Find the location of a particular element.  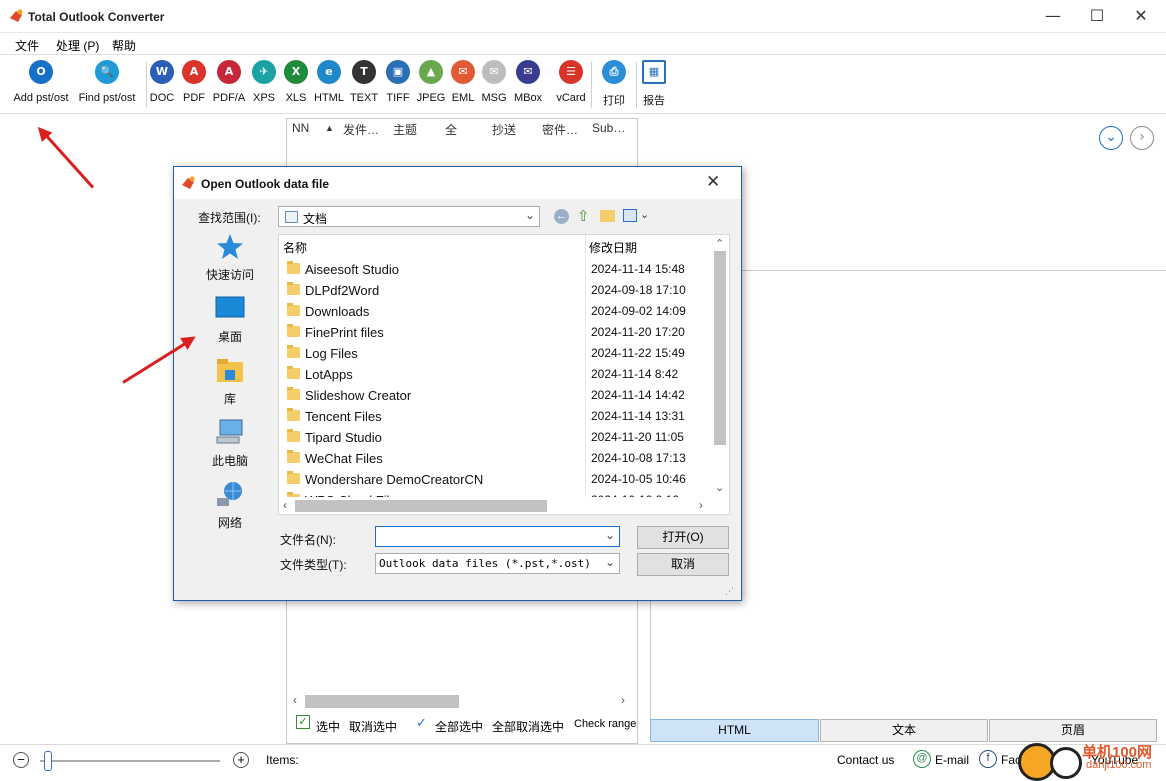

place-library: 库 is located at coordinates (230, 381).